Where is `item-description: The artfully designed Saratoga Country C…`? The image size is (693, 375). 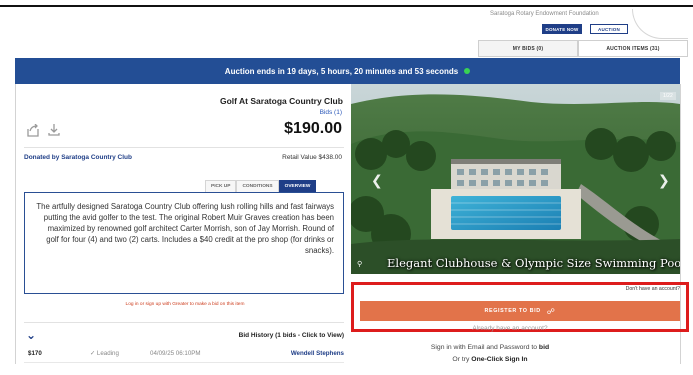 item-description: The artfully designed Saratoga Country C… is located at coordinates (184, 243).